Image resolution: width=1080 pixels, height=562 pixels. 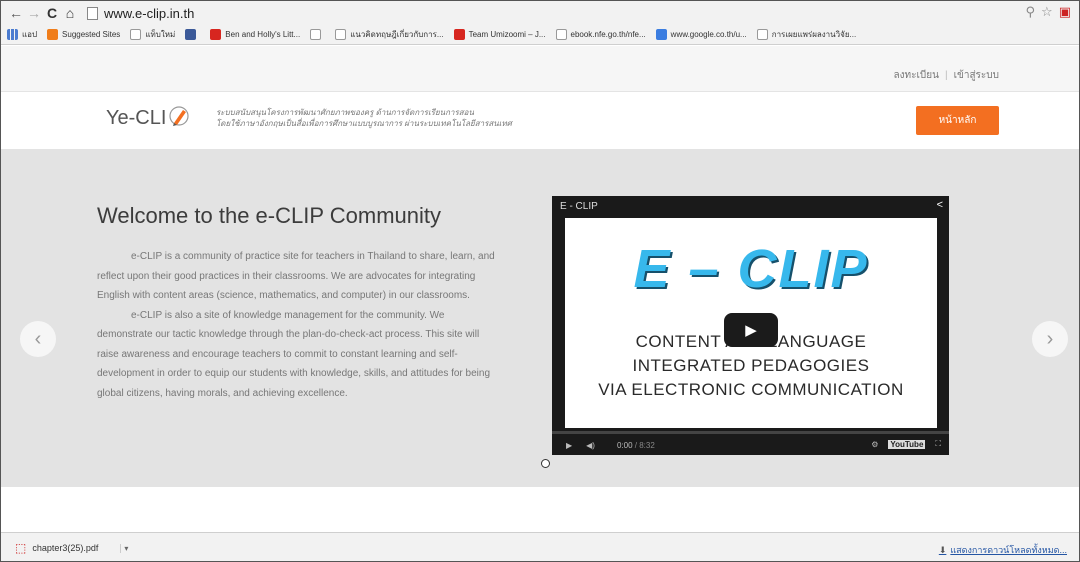 I want to click on slider-prev-button: ‹, so click(x=38, y=339).